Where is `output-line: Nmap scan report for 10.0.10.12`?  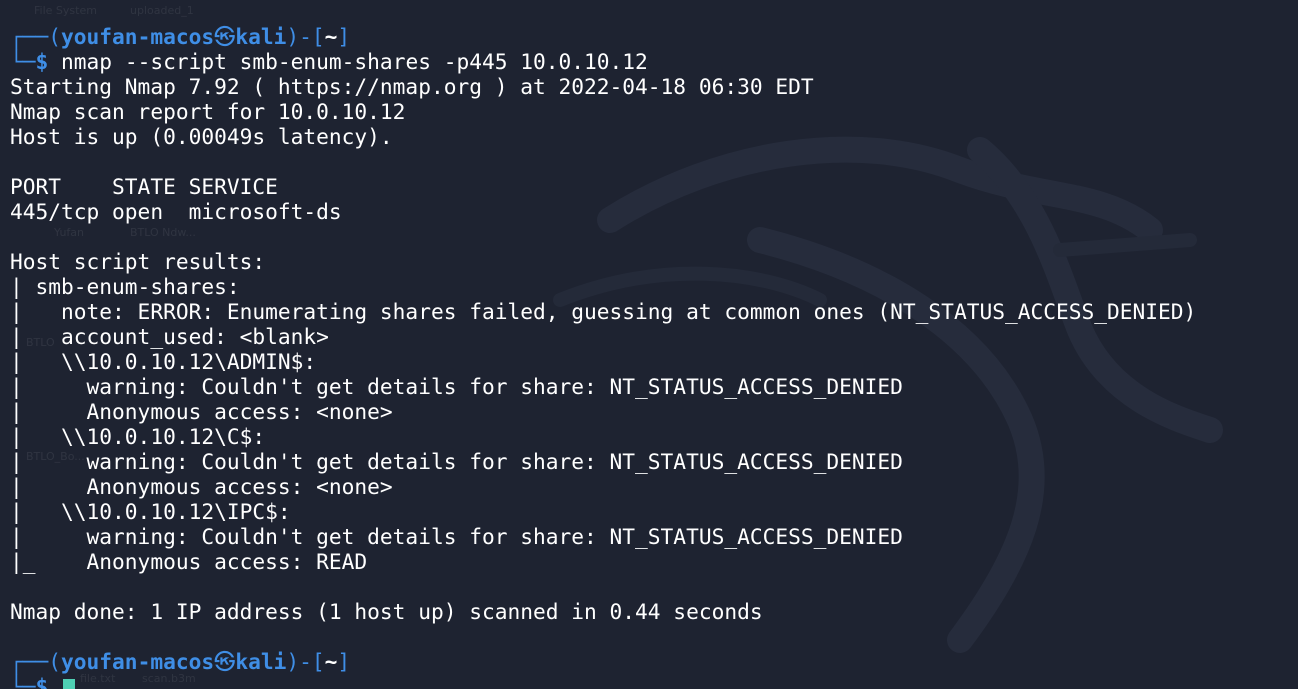
output-line: Nmap scan report for 10.0.10.12 is located at coordinates (208, 111).